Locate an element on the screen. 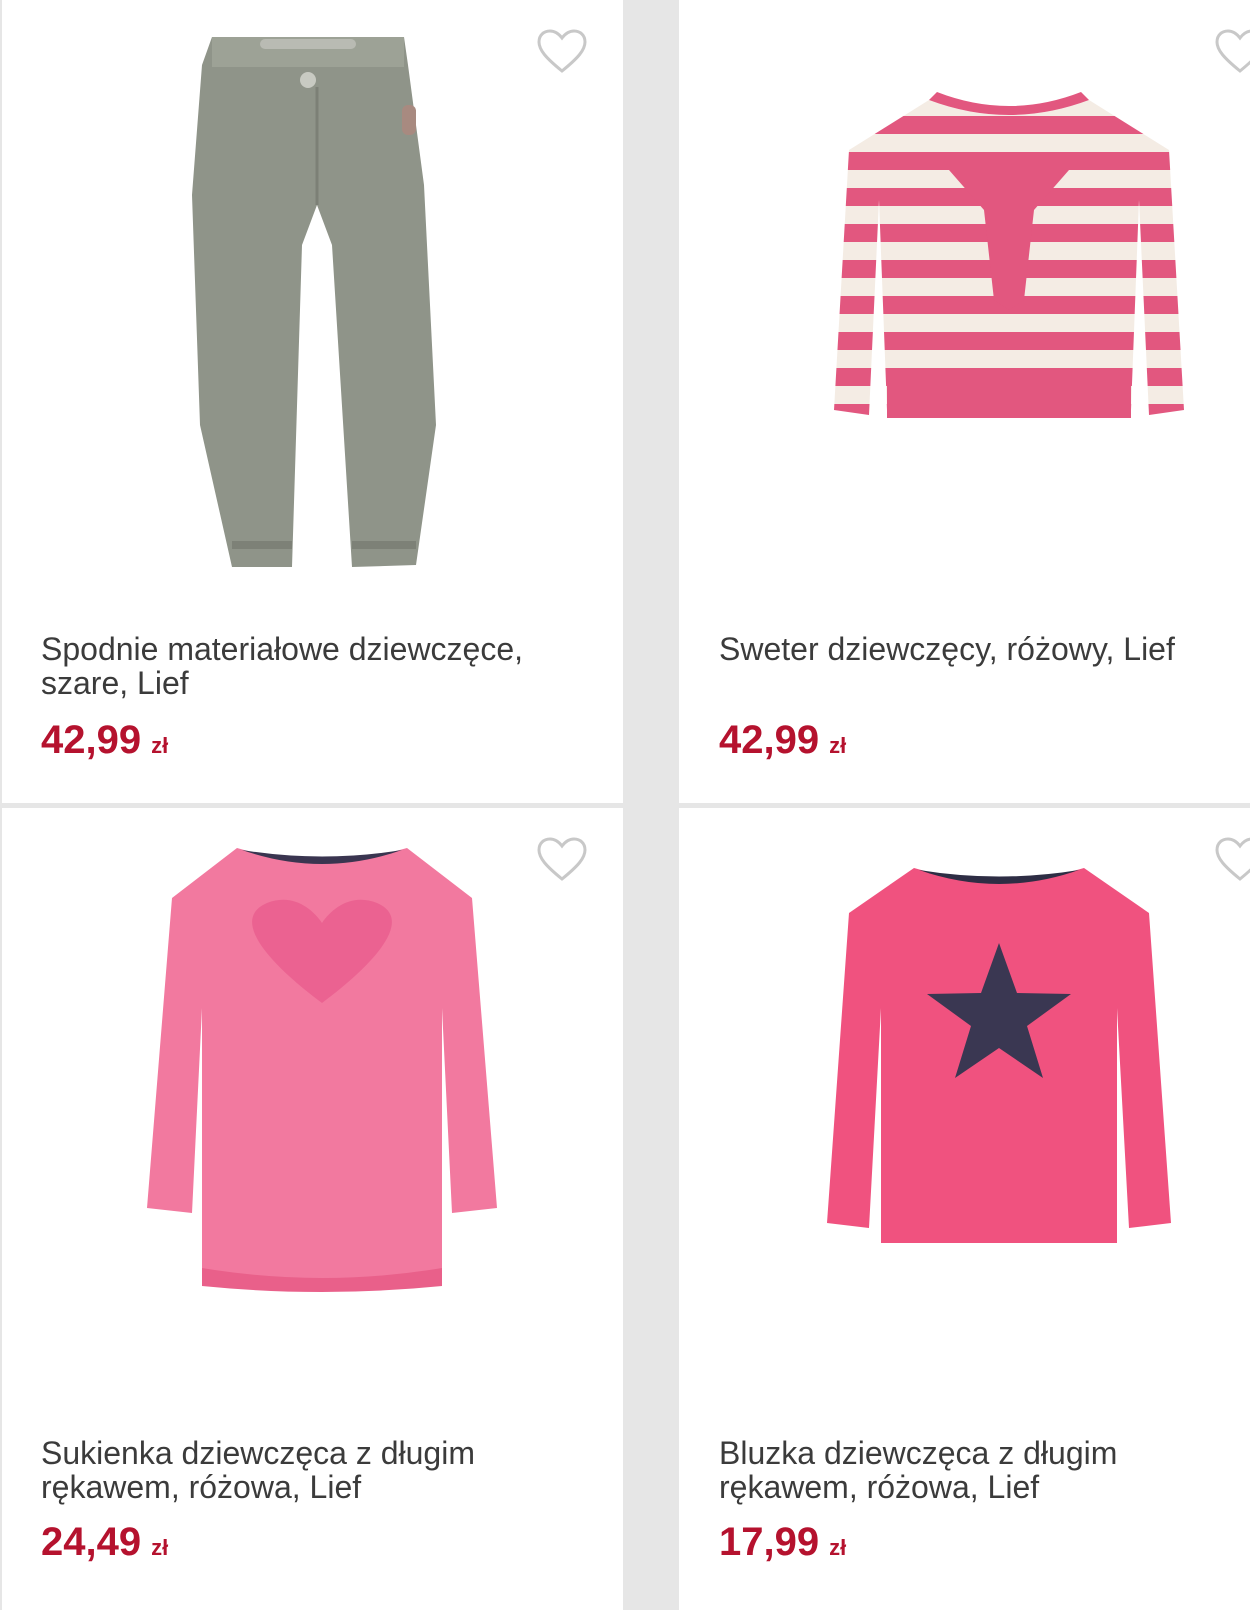  product-title: Sweter dziewczęcy, różowy, Lief is located at coordinates (984, 649).